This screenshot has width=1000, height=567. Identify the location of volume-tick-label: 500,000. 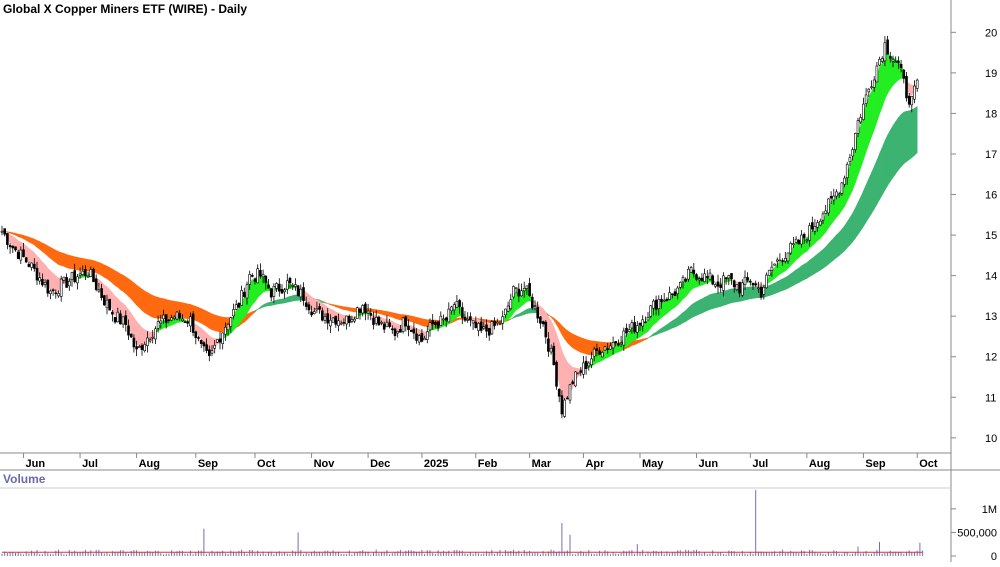
(977, 533).